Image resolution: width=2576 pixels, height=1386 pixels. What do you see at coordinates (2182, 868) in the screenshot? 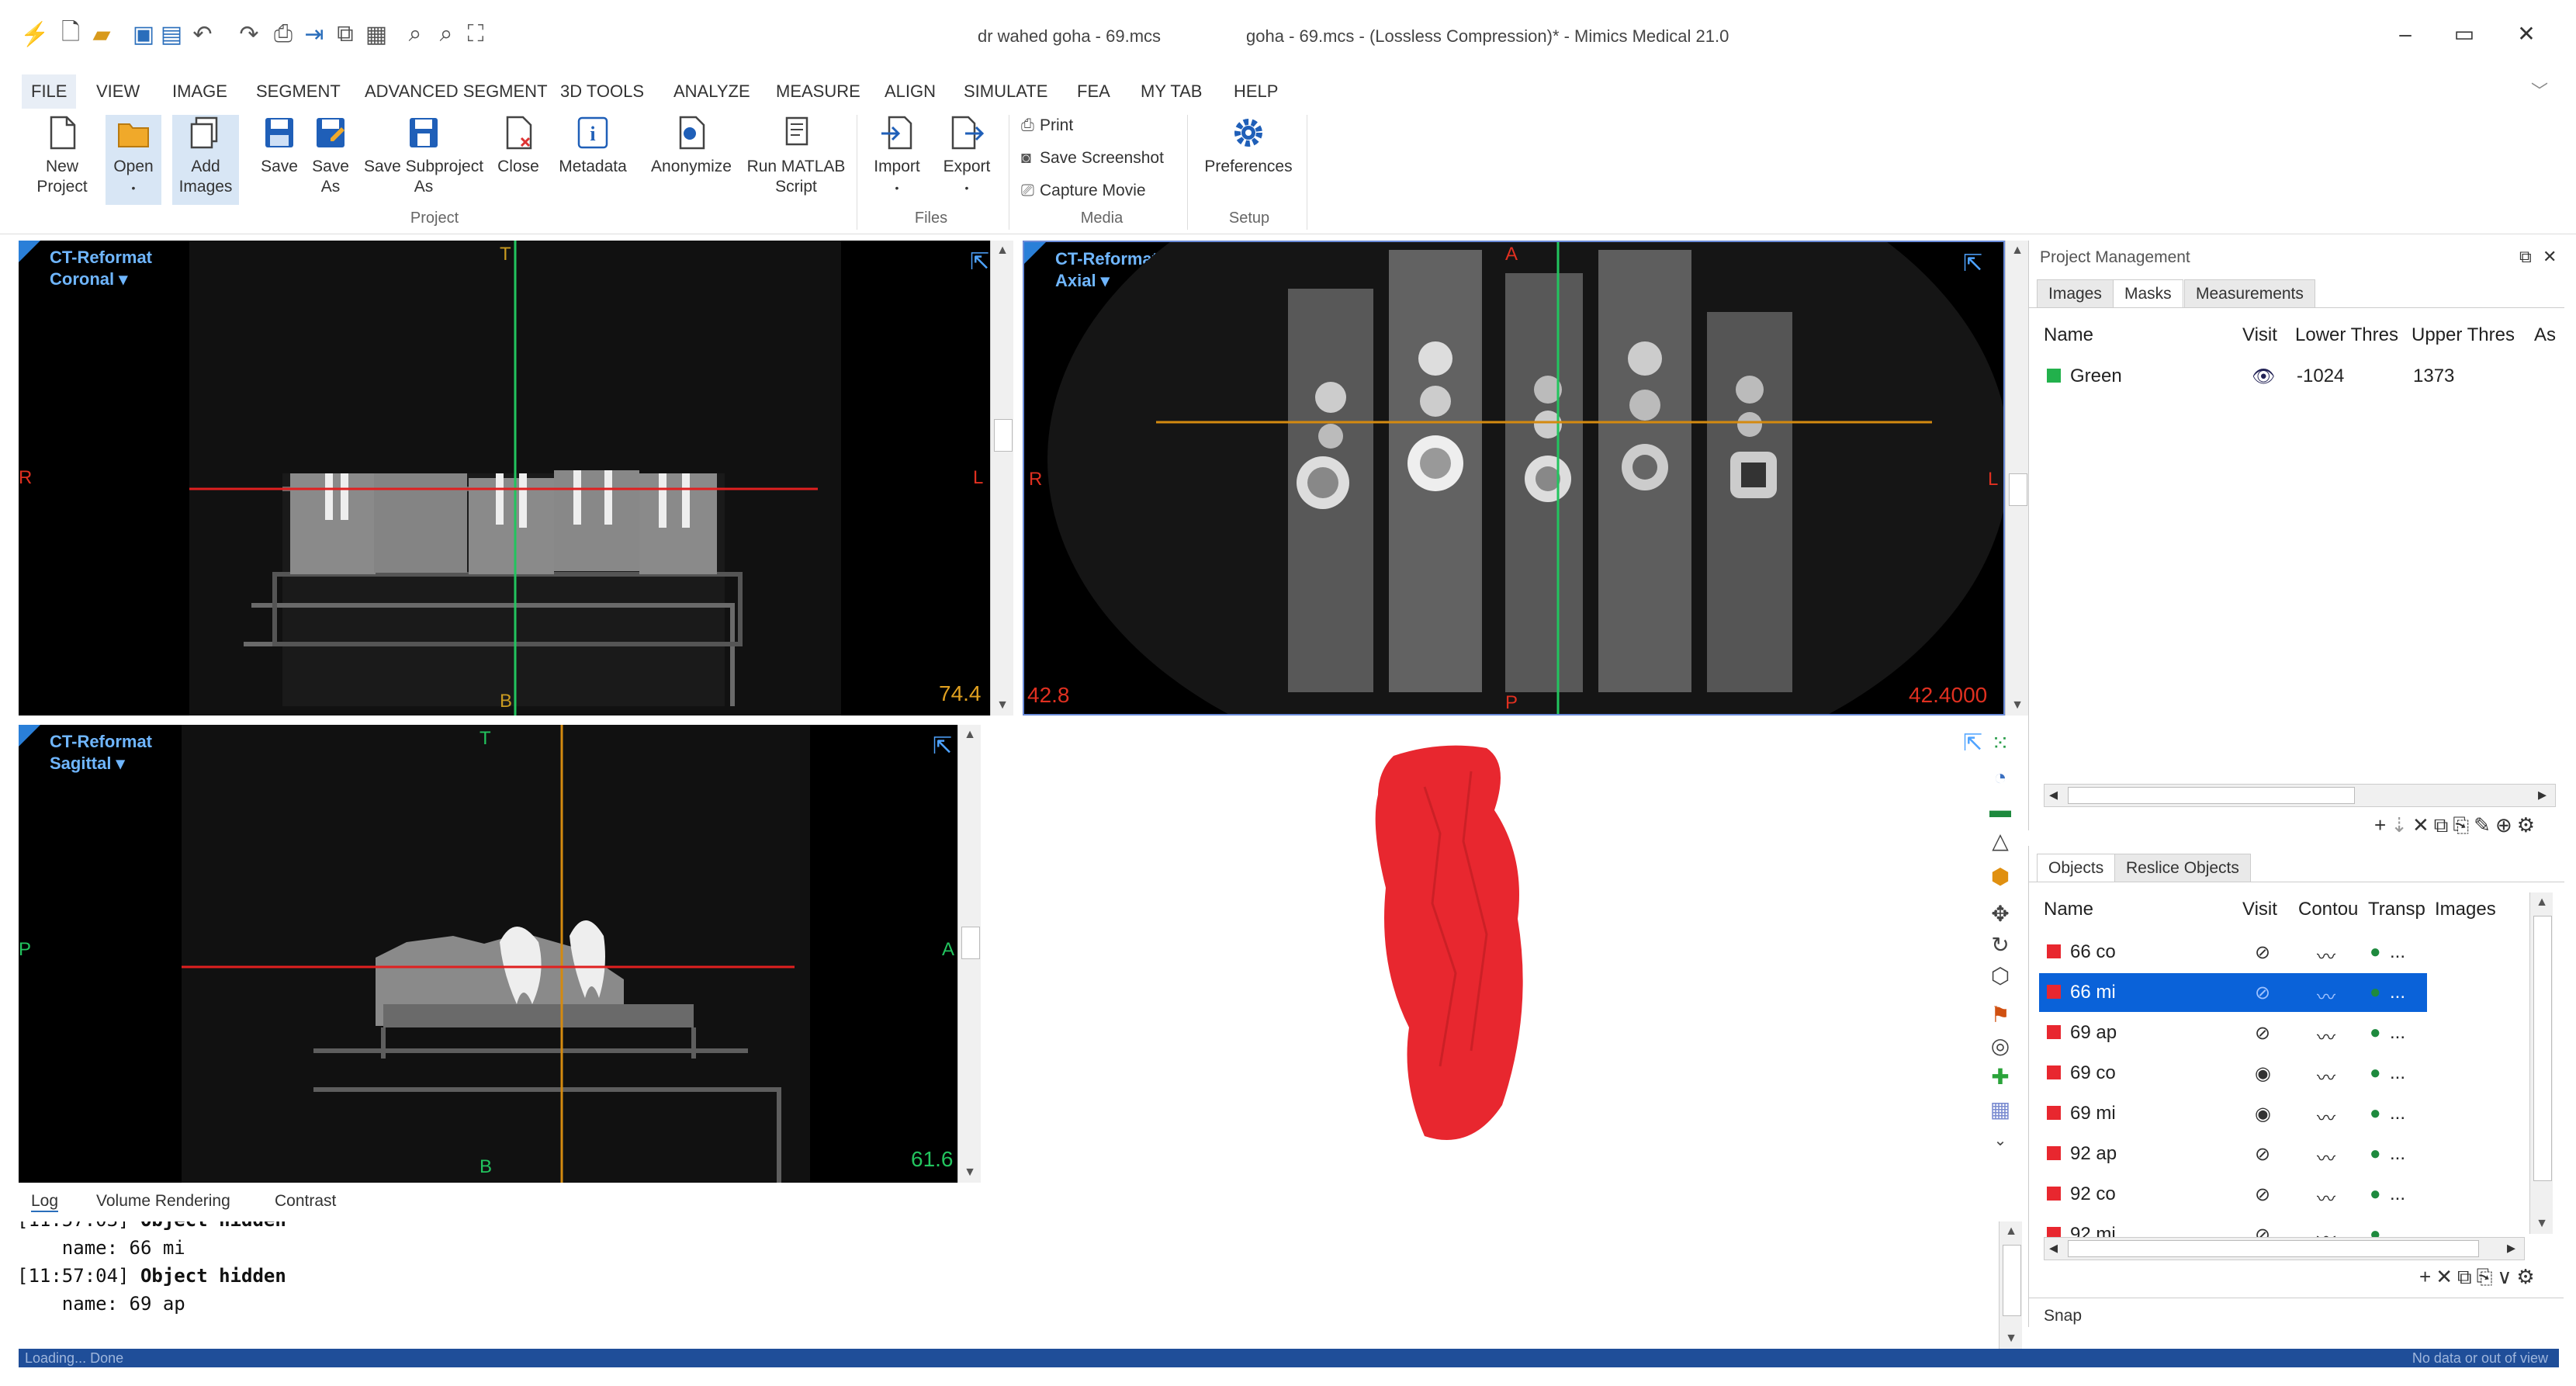
I see `tab-reslice-objects: Reslice Objects` at bounding box center [2182, 868].